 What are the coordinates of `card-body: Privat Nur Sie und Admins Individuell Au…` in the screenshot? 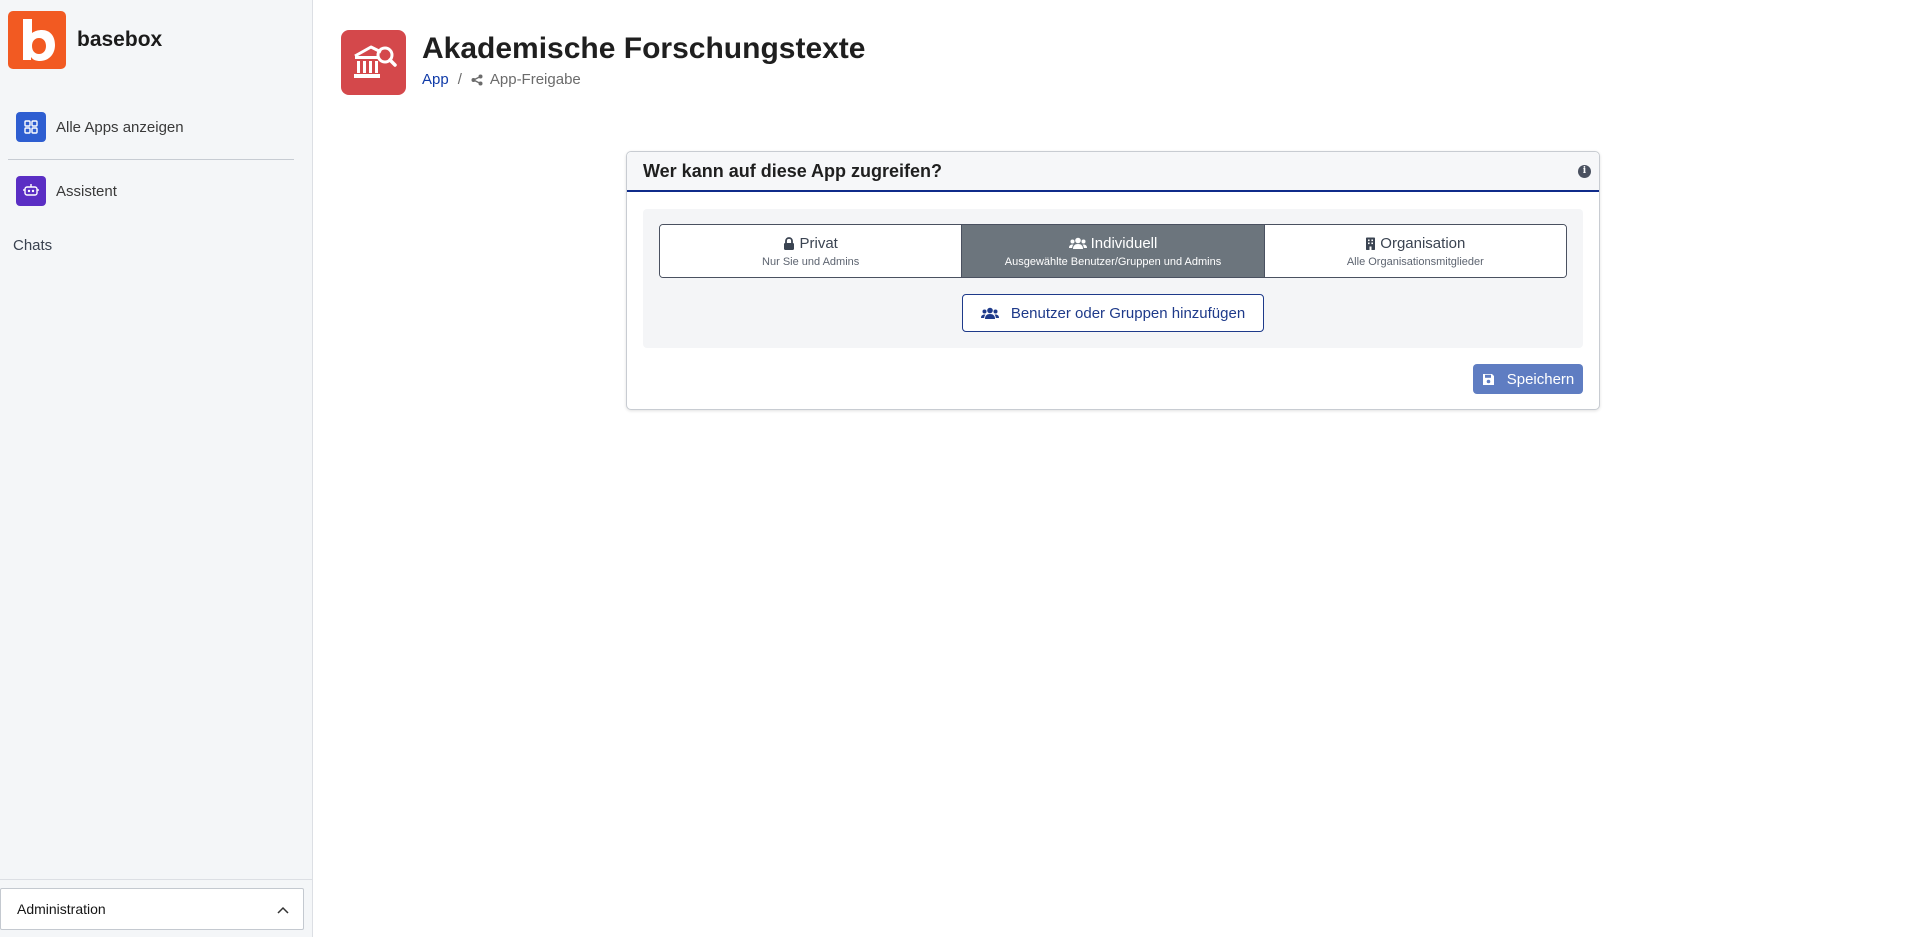 It's located at (1113, 278).